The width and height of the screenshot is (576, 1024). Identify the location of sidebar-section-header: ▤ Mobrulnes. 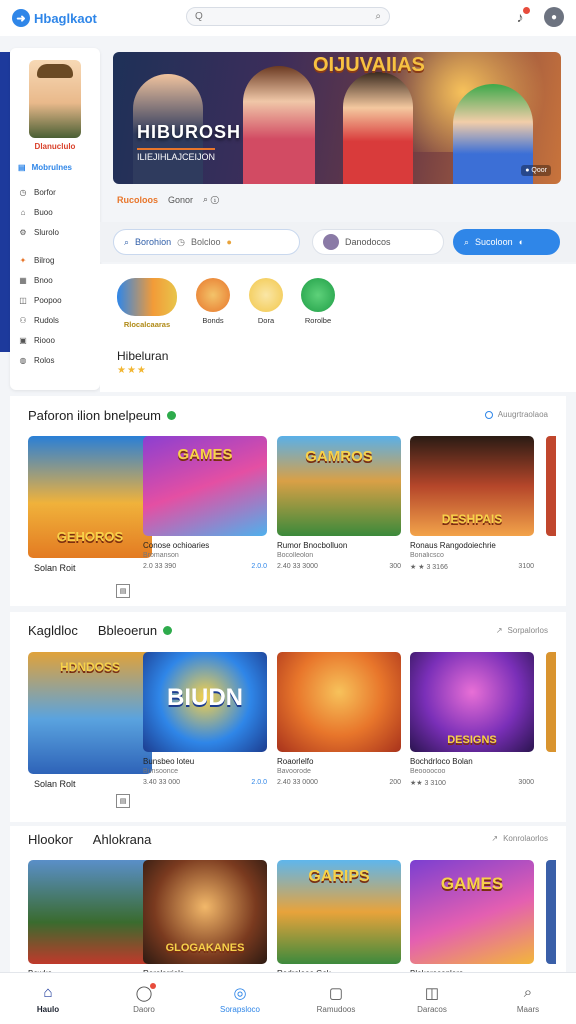
(55, 167).